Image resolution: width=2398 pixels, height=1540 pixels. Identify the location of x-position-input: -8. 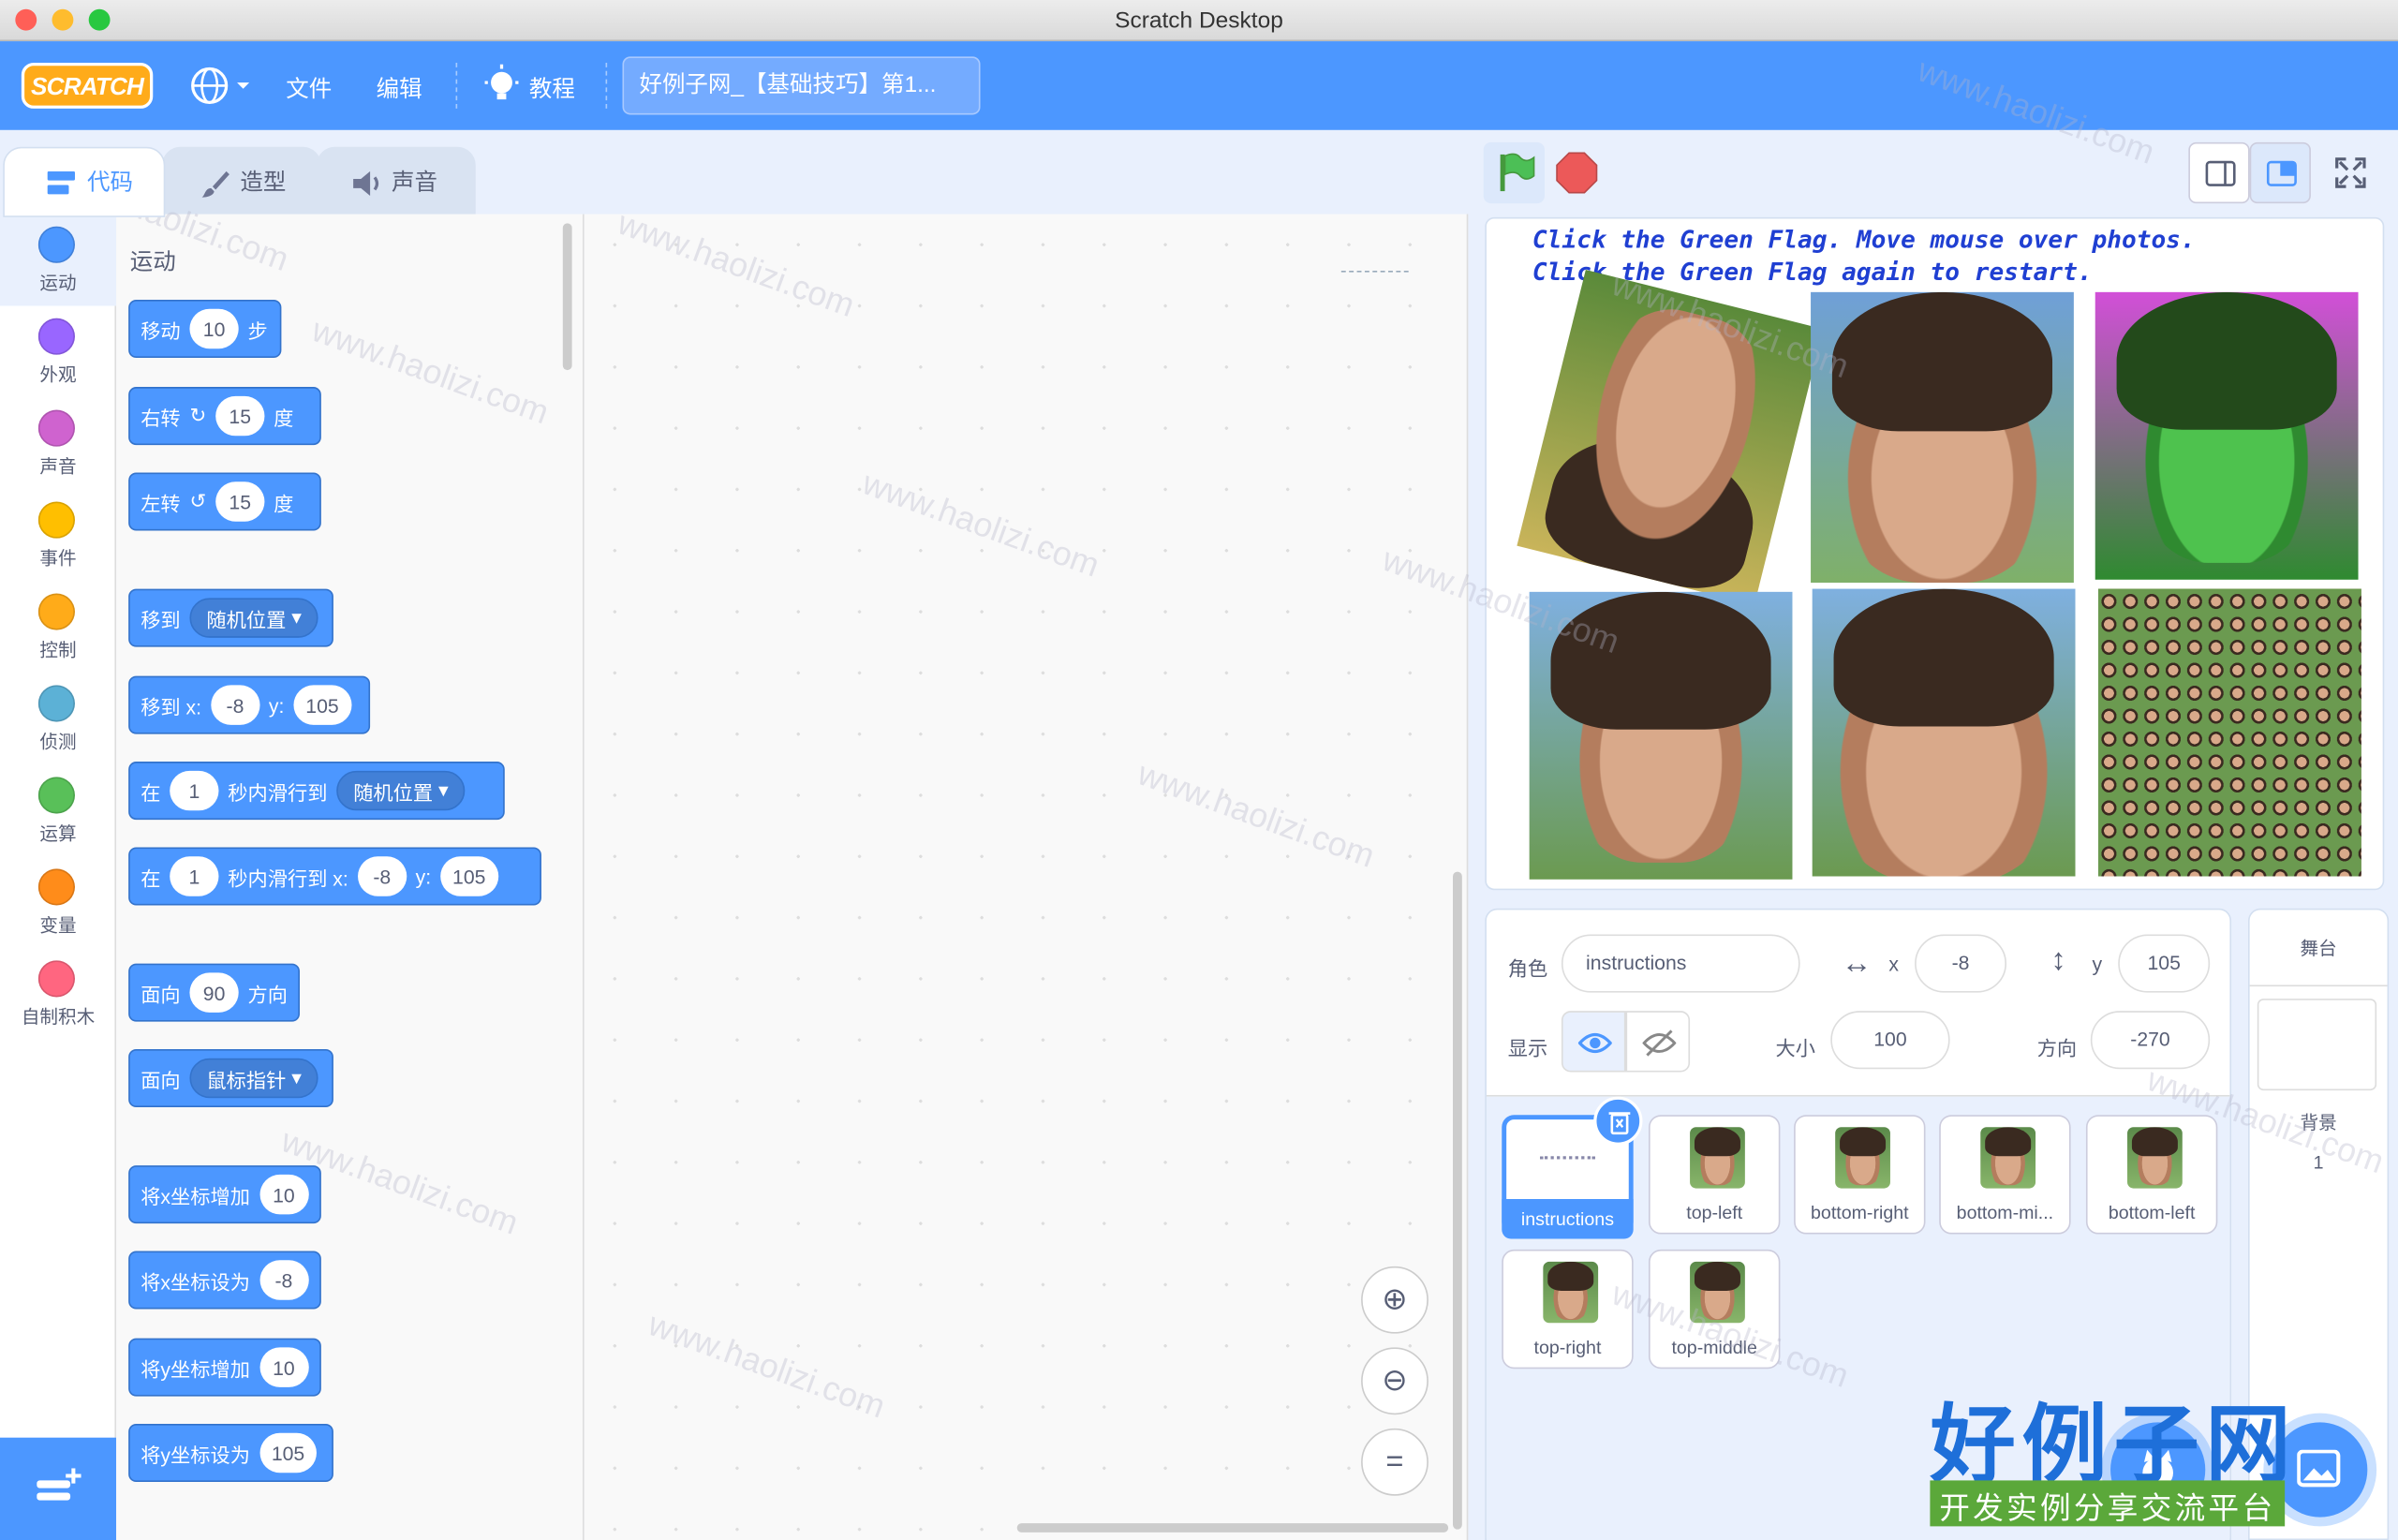
(1961, 964).